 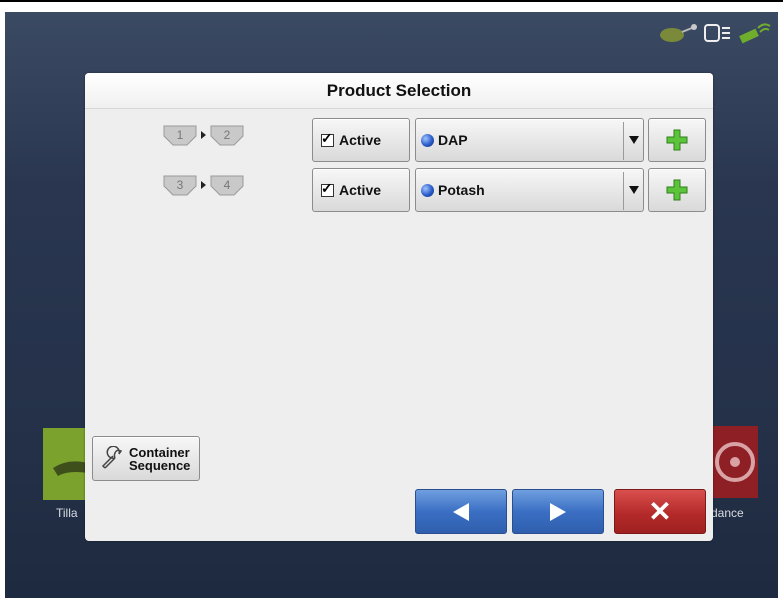 I want to click on bin-icon: 1, so click(x=180, y=135).